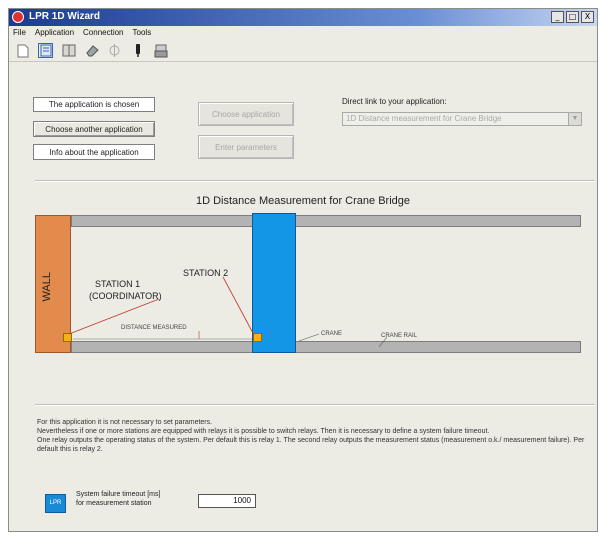  Describe the element at coordinates (22, 50) in the screenshot. I see `new-file-icon` at that location.